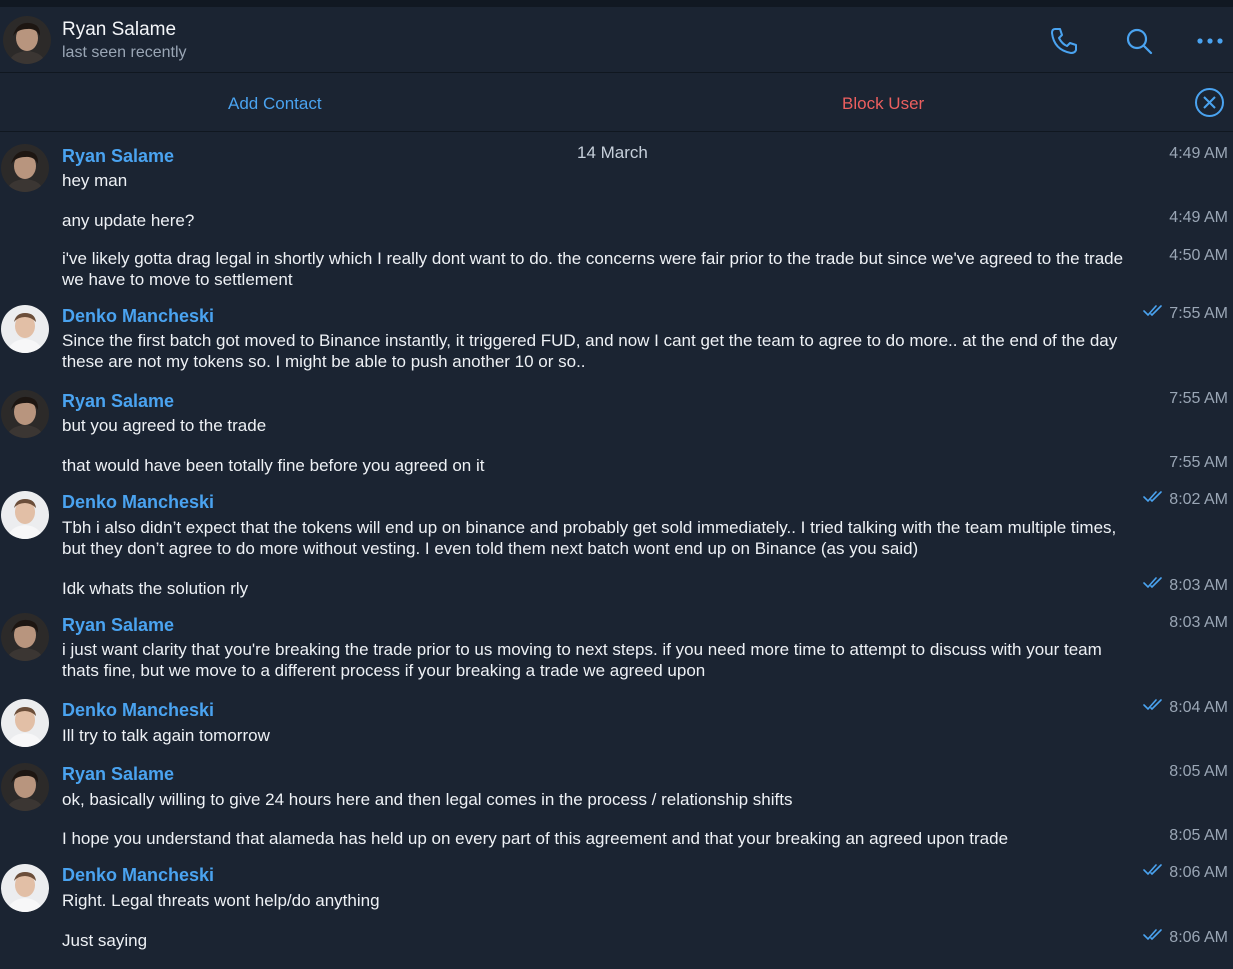 Image resolution: width=1233 pixels, height=969 pixels. What do you see at coordinates (616, 3) in the screenshot?
I see `window-top-strip` at bounding box center [616, 3].